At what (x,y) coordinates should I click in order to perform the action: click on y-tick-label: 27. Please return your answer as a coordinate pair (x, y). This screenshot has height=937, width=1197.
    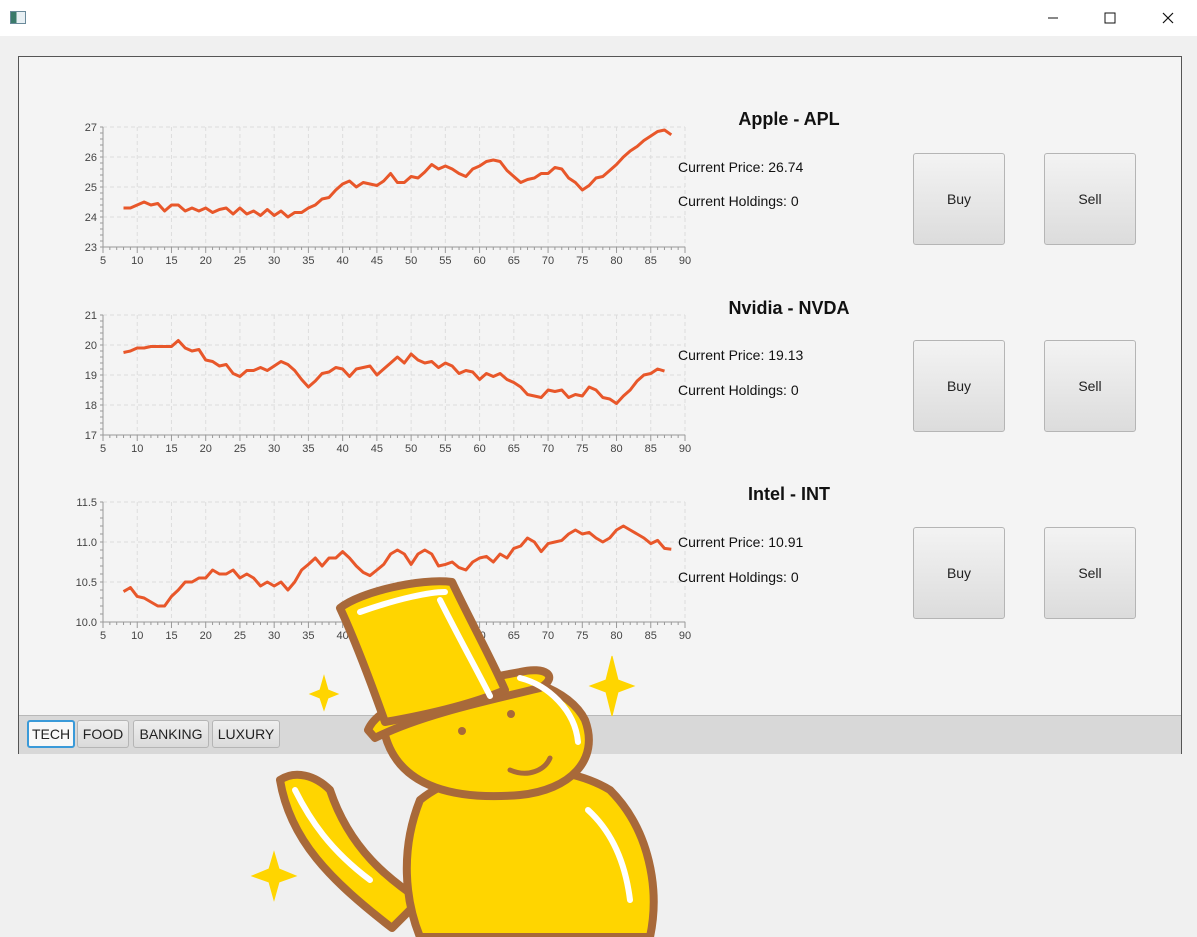
    Looking at the image, I should click on (91, 128).